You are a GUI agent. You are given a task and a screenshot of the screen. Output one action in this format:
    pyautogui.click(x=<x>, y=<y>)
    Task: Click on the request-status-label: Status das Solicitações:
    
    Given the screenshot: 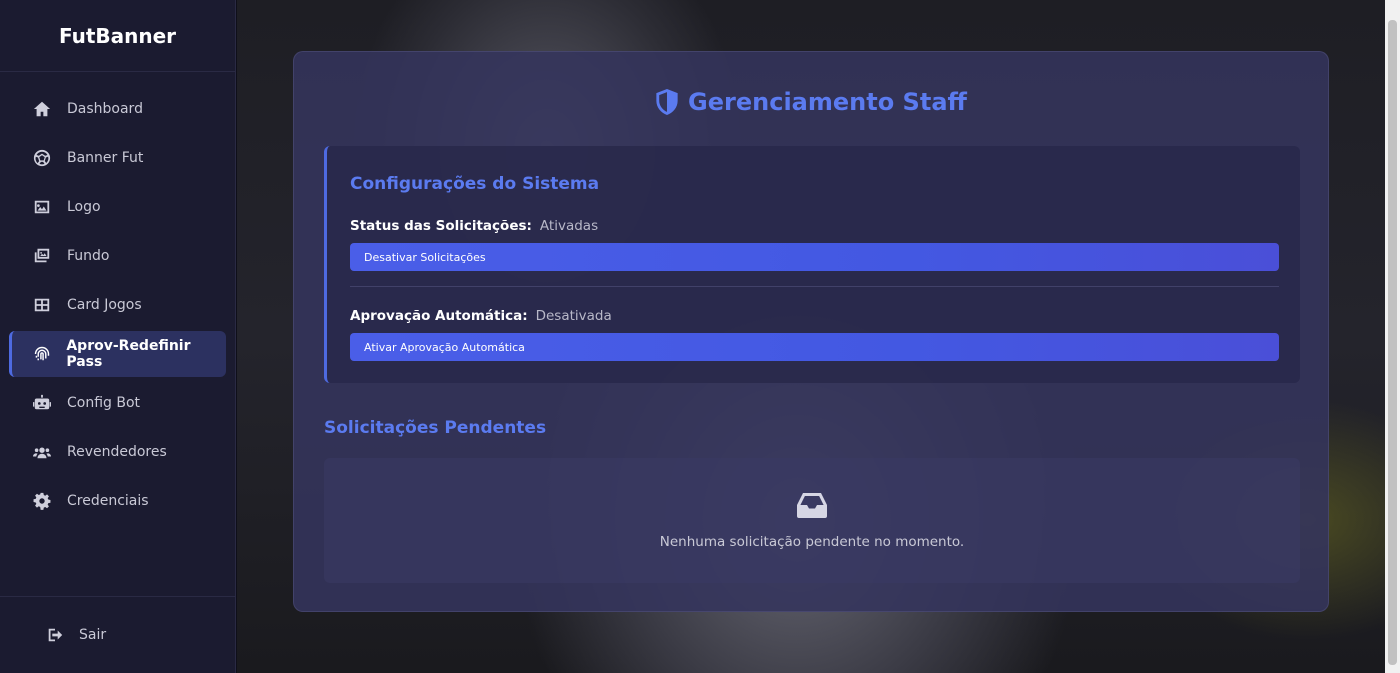 What is the action you would take?
    pyautogui.click(x=441, y=226)
    